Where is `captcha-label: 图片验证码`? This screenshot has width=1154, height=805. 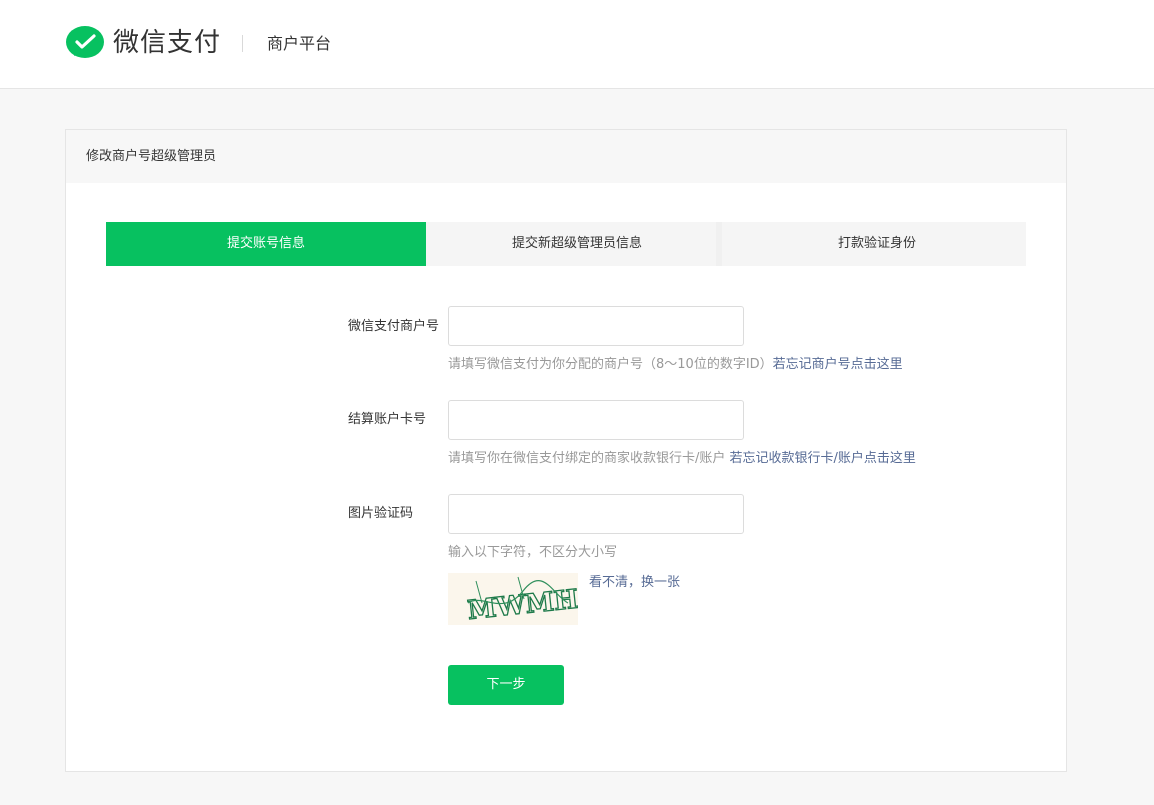 captcha-label: 图片验证码 is located at coordinates (381, 513).